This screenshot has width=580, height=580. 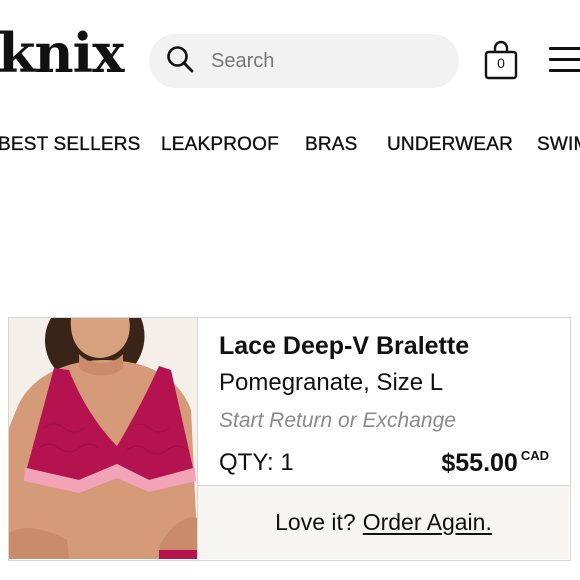 I want to click on brand-logo: knix, so click(x=62, y=53).